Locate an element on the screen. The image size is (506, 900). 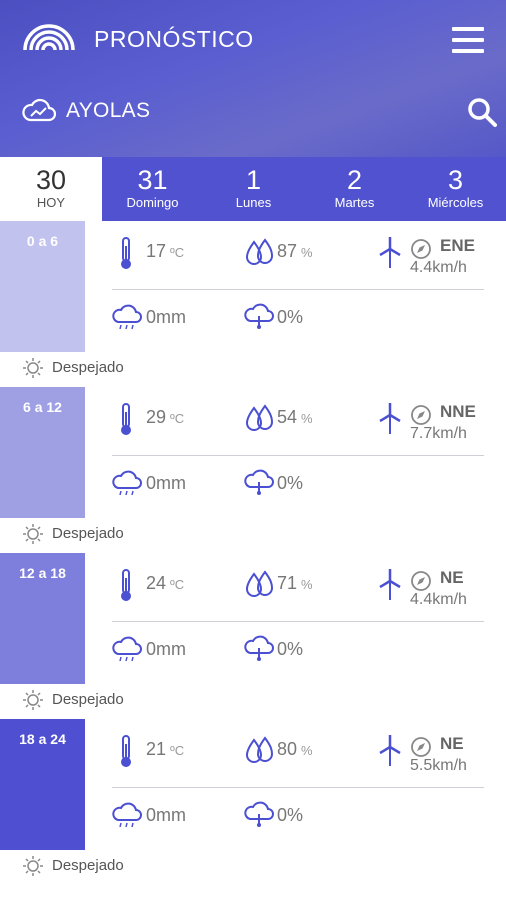
period-band: 0 a 6 is located at coordinates (42, 286).